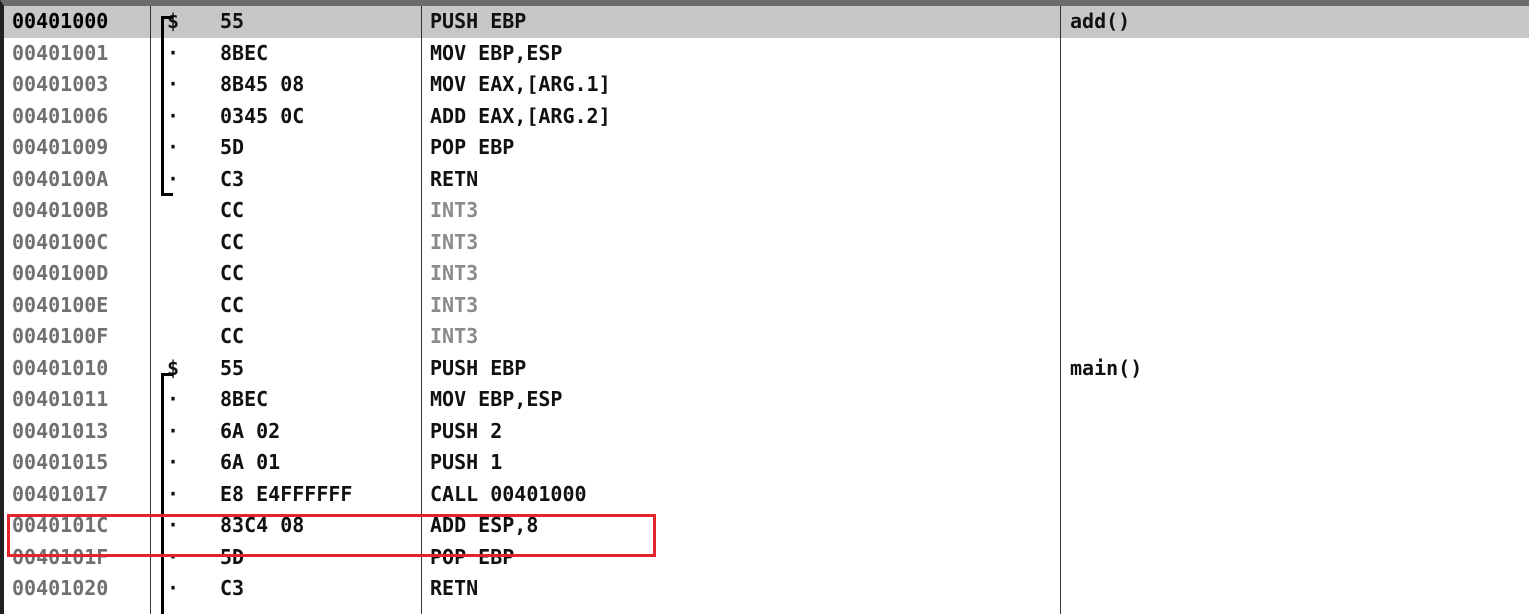  I want to click on instruction-cell: PUSH EBP, so click(478, 367).